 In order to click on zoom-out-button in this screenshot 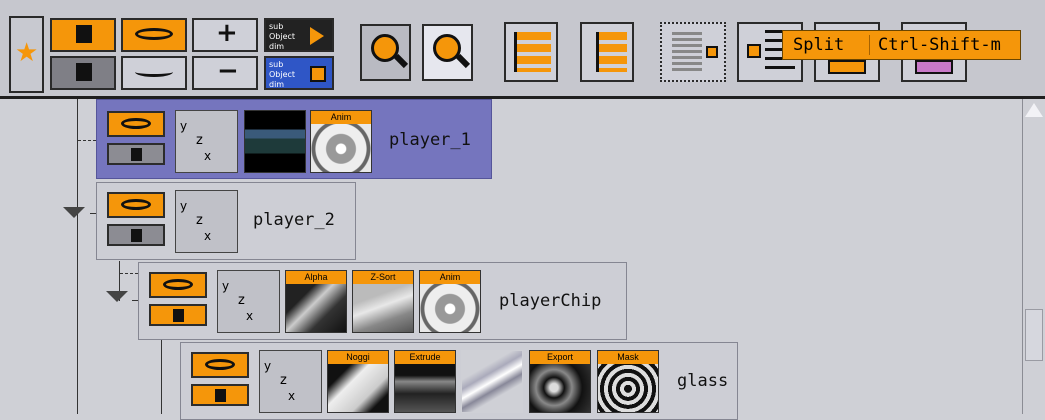, I will do `click(385, 52)`.